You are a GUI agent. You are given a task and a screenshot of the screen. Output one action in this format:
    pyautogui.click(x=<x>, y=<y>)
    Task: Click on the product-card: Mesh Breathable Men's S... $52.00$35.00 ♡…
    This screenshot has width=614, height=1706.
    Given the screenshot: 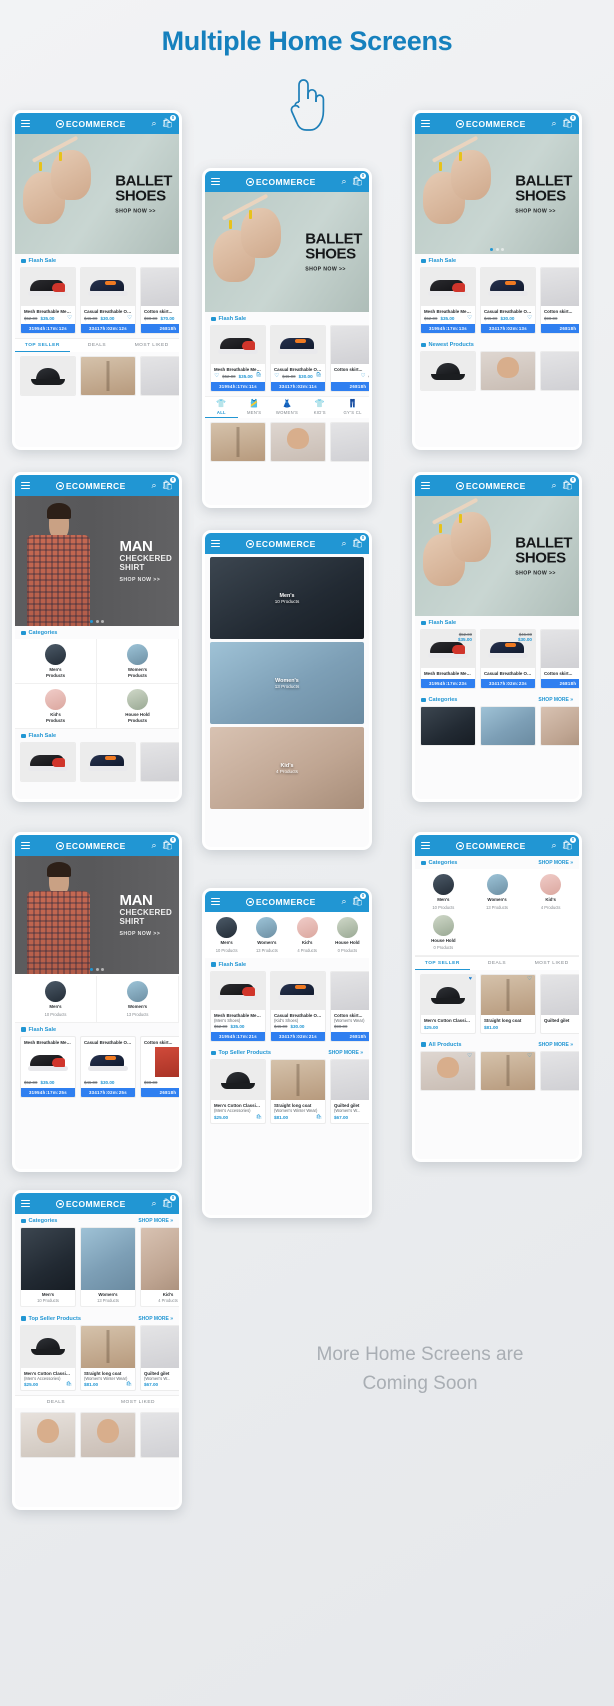 What is the action you would take?
    pyautogui.click(x=448, y=300)
    